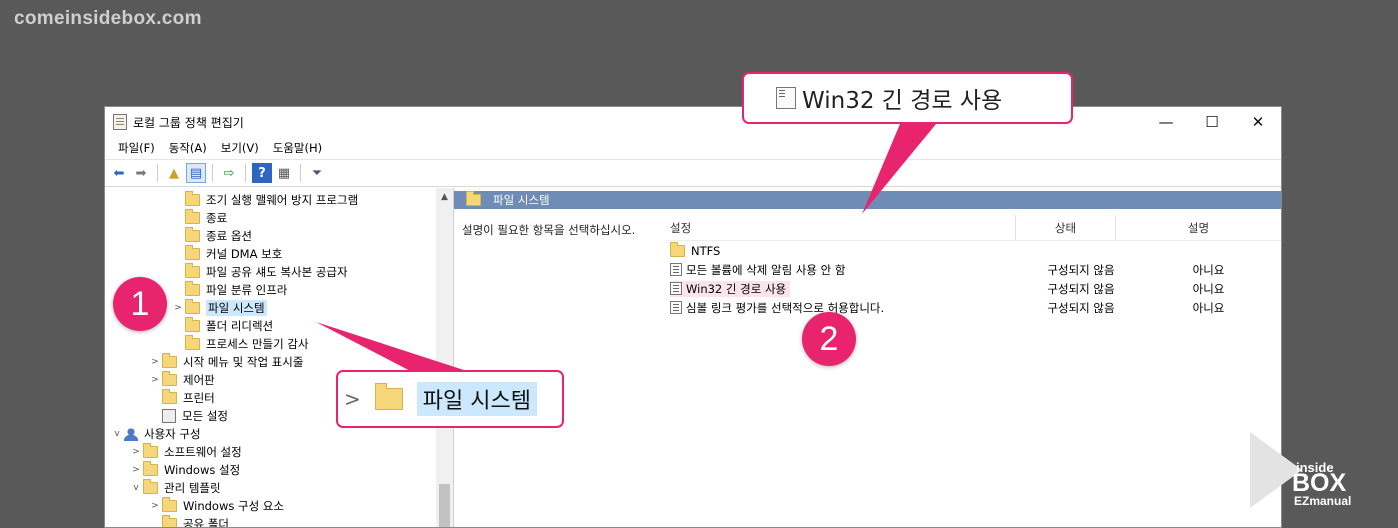 Image resolution: width=1398 pixels, height=528 pixels. I want to click on settings-page-icon, so click(169, 416).